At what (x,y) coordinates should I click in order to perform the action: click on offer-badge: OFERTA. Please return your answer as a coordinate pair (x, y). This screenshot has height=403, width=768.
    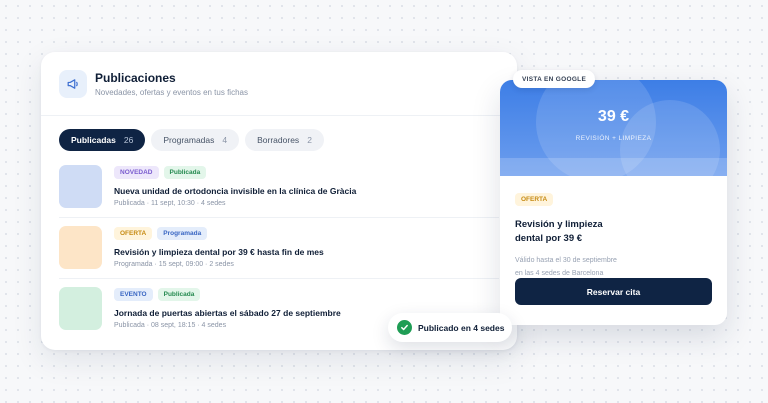
    Looking at the image, I should click on (534, 199).